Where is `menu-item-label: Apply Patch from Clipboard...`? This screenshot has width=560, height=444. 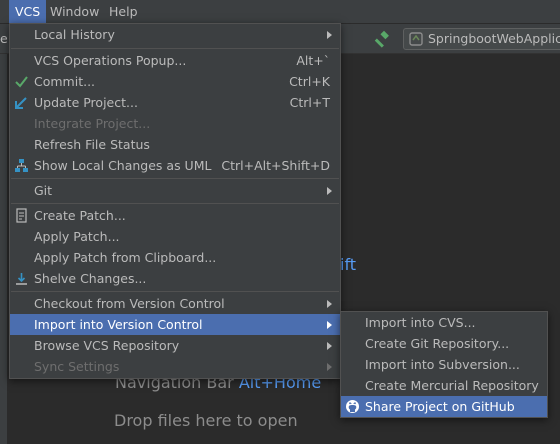 menu-item-label: Apply Patch from Clipboard... is located at coordinates (125, 257).